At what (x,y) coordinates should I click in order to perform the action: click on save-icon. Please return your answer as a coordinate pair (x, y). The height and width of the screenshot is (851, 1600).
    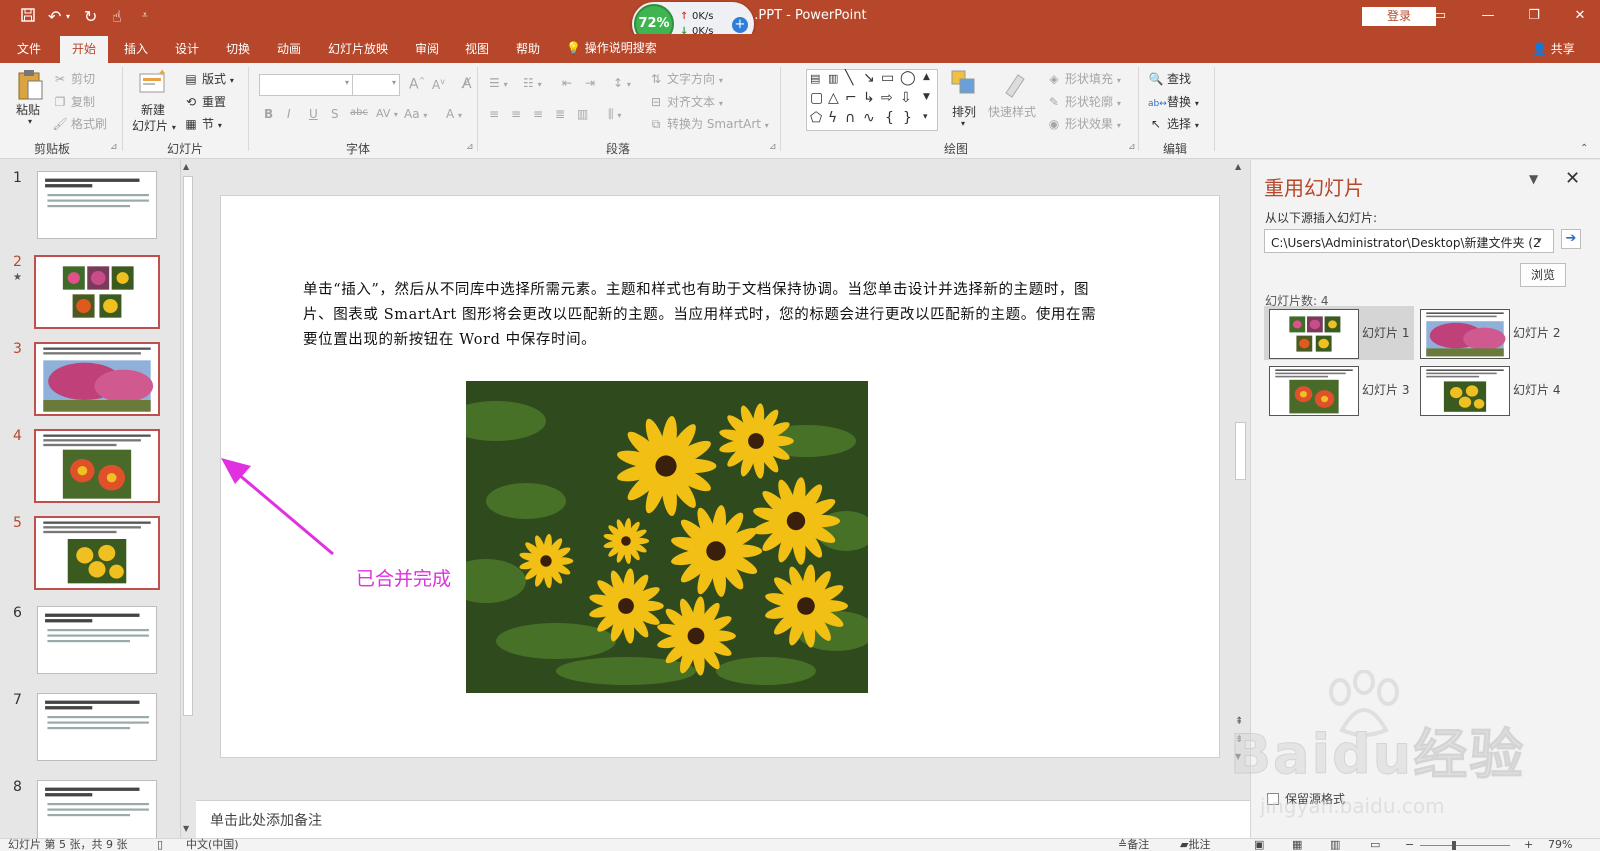
    Looking at the image, I should click on (28, 17).